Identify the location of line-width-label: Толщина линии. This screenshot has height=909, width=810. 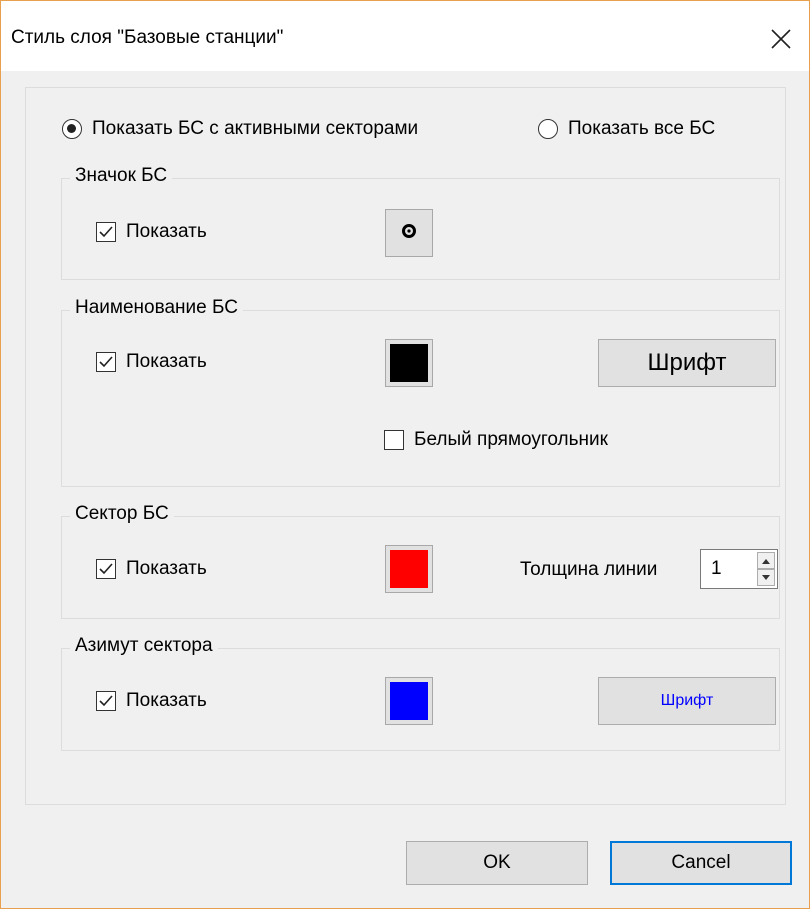
(589, 569).